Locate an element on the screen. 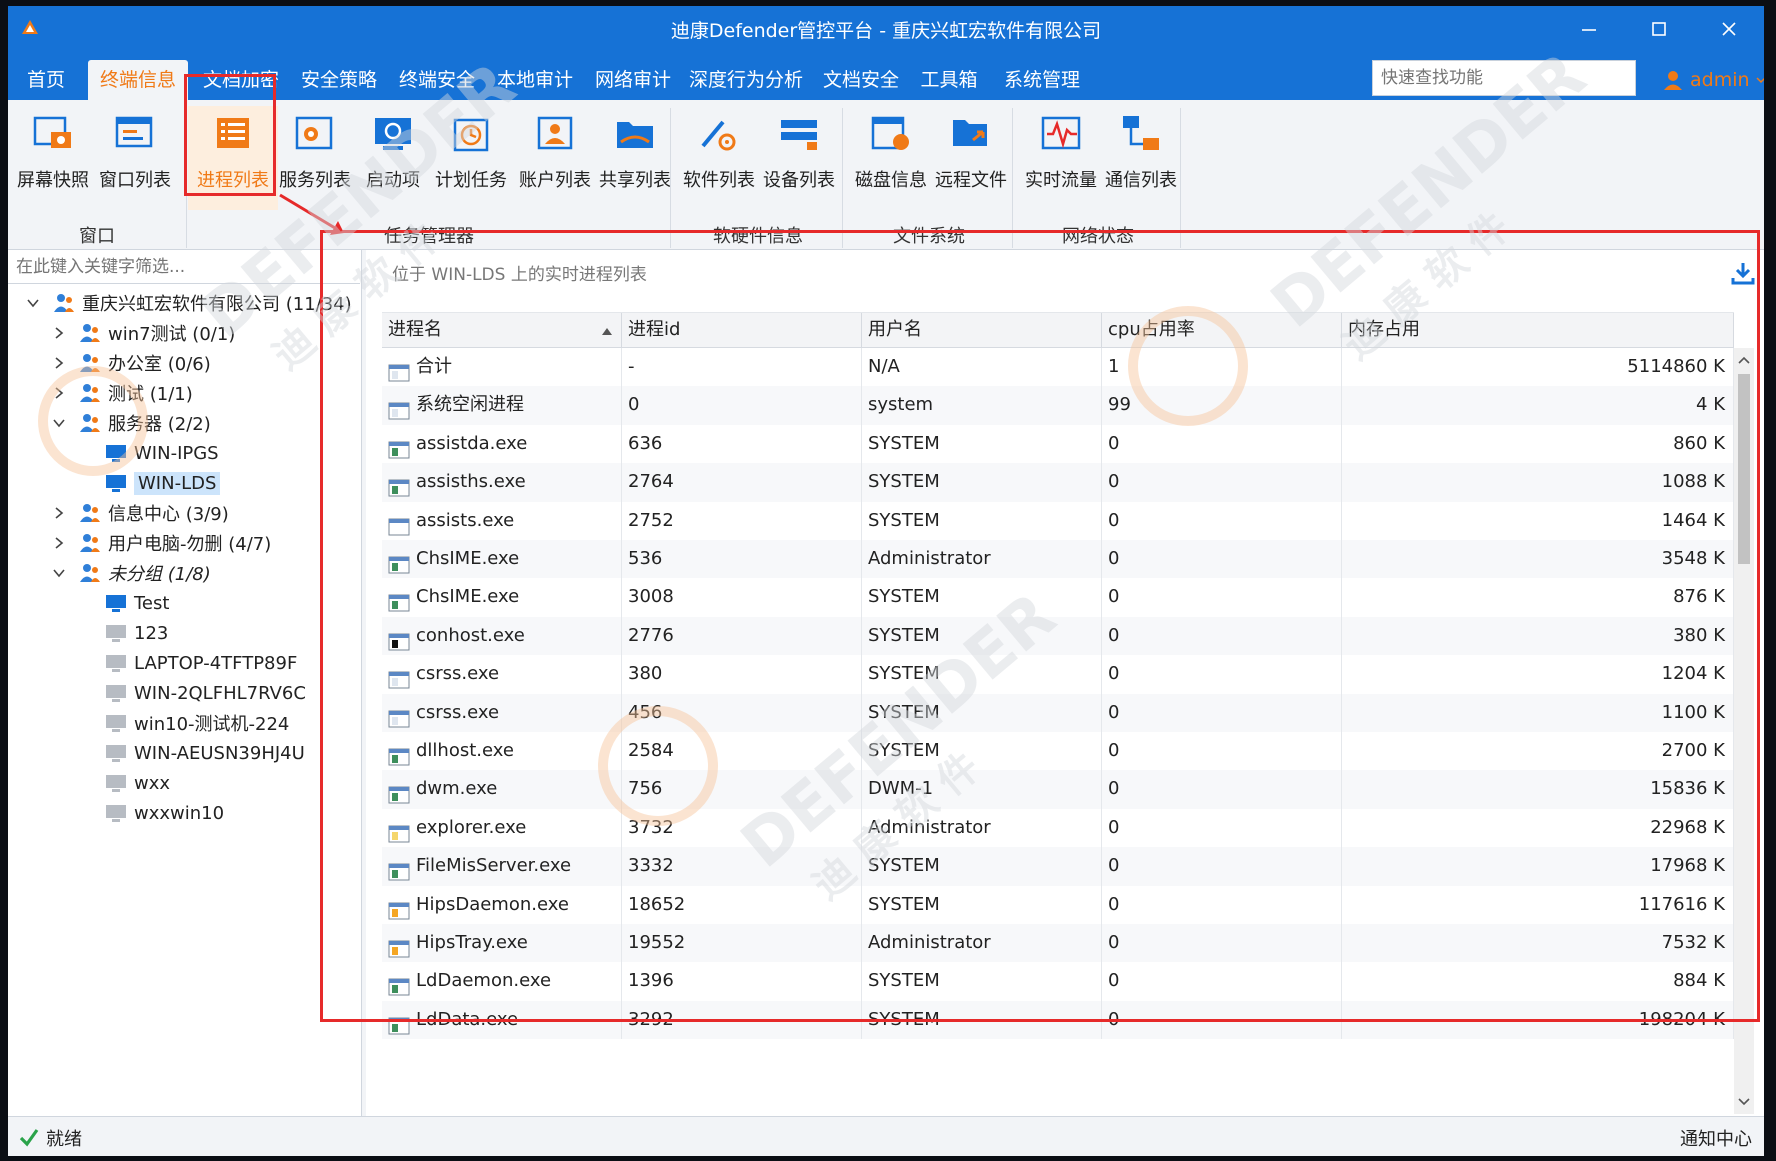 The width and height of the screenshot is (1776, 1161). tree-node: 未分组 (1/8) is located at coordinates (184, 573).